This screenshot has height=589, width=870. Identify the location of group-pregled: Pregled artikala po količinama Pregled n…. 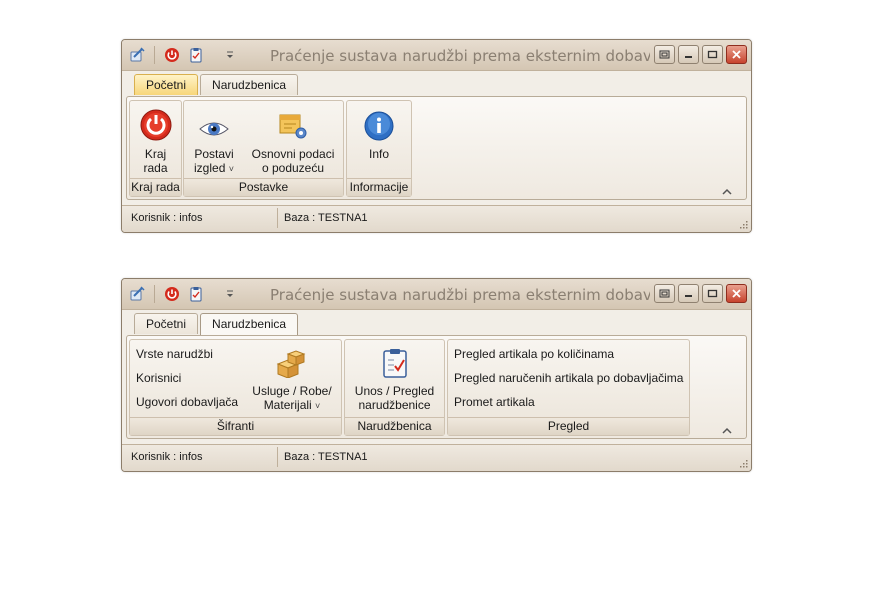
(568, 387).